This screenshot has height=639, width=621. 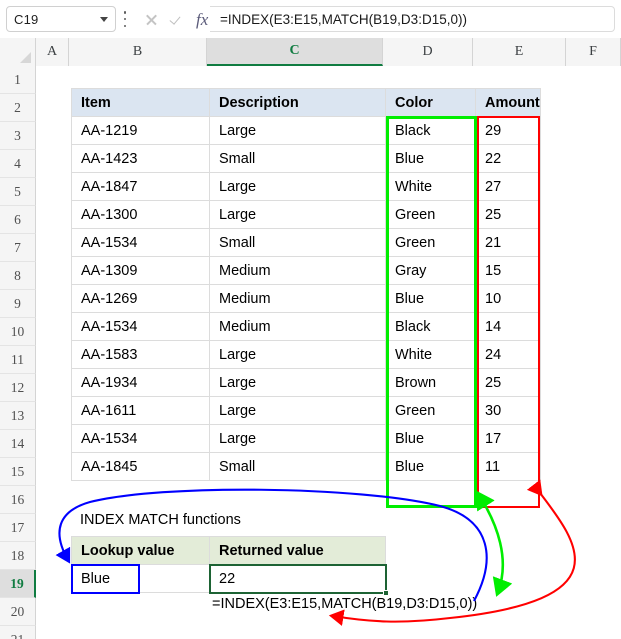 I want to click on column-header-returned-value: Returned value, so click(x=297, y=550).